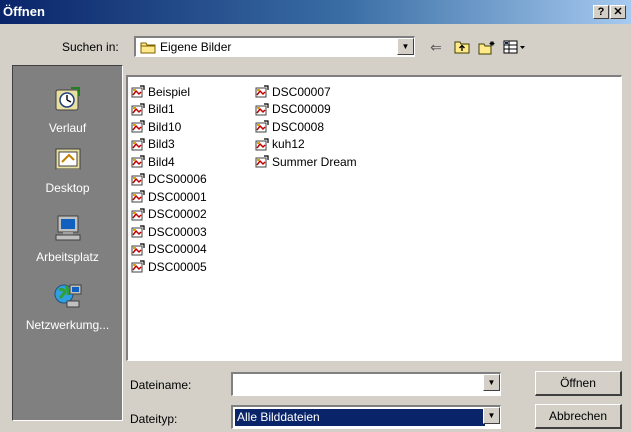  I want to click on file-item: DSC00007, so click(306, 92).